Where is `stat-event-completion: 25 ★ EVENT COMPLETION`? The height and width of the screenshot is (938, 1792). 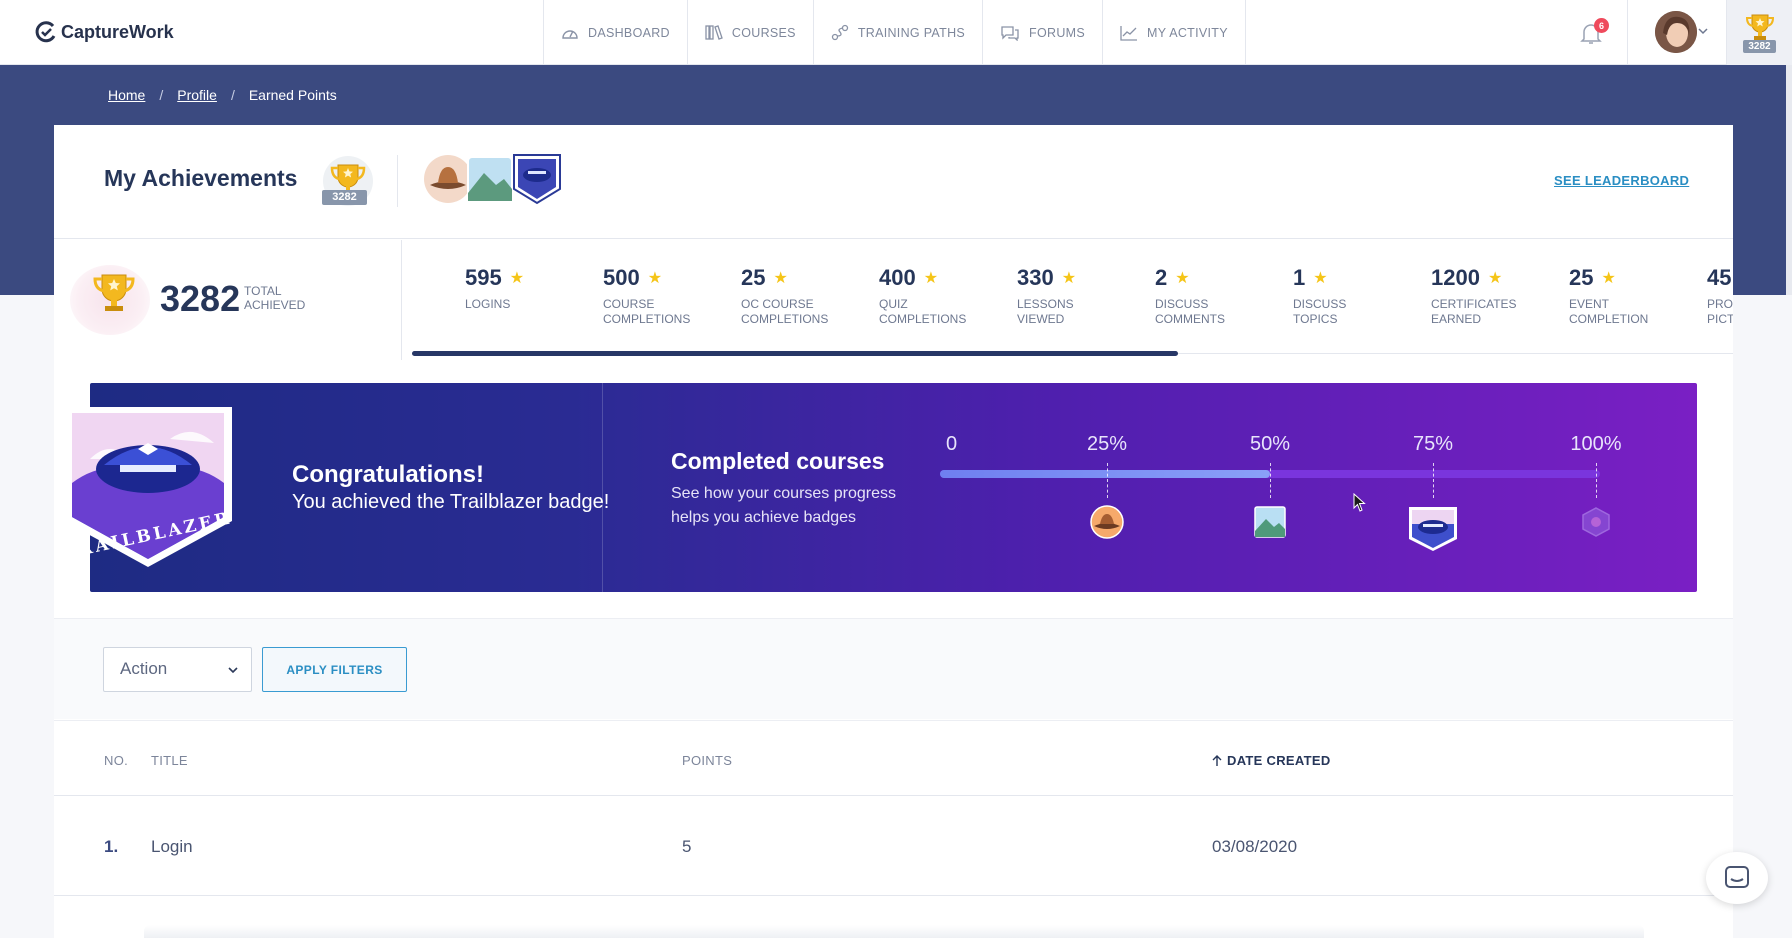
stat-event-completion: 25 ★ EVENT COMPLETION is located at coordinates (1634, 296).